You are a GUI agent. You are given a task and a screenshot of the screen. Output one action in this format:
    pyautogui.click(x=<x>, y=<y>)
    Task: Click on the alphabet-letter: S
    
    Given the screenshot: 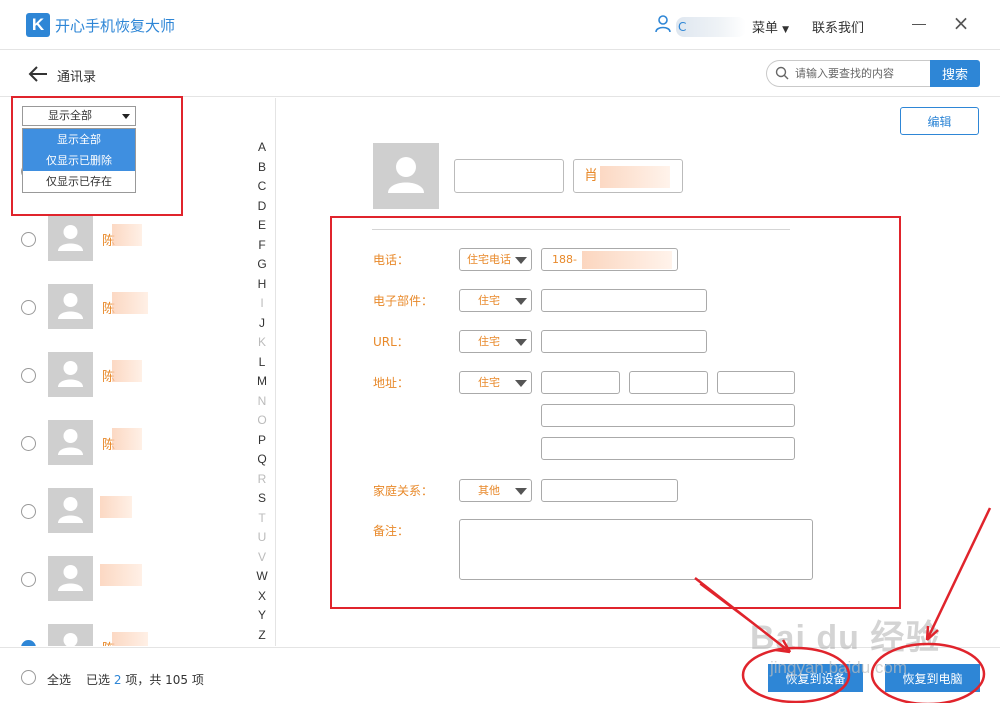 What is the action you would take?
    pyautogui.click(x=262, y=498)
    